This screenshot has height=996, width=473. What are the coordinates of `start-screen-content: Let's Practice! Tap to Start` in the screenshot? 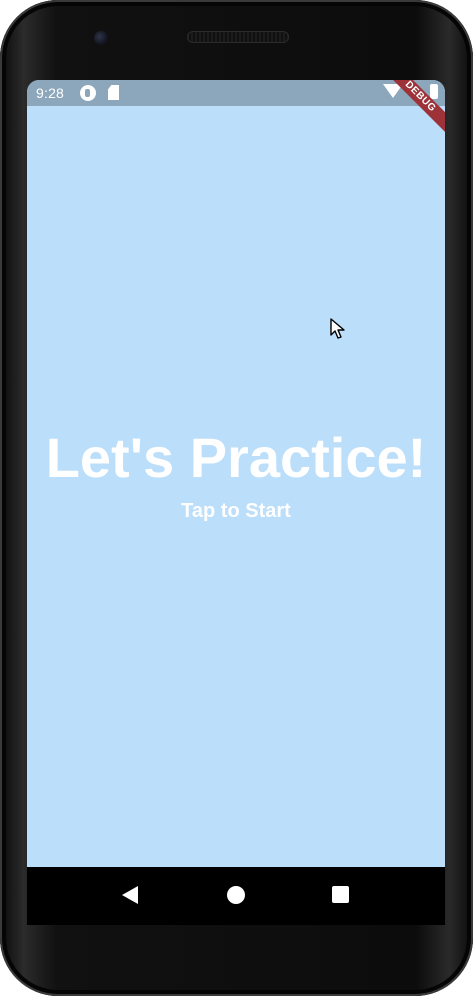 It's located at (236, 471).